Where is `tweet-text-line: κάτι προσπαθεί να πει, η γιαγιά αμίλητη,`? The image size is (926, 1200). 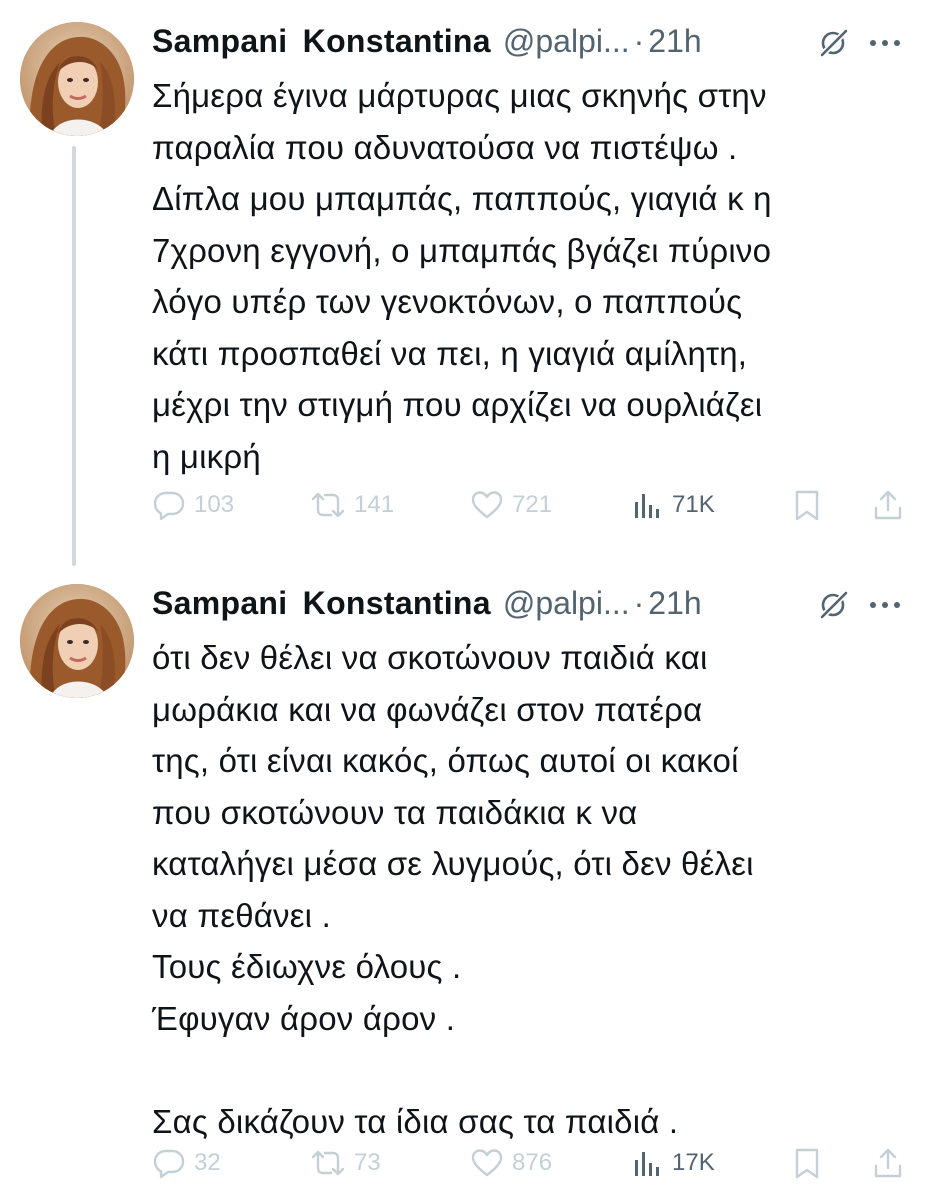 tweet-text-line: κάτι προσπαθεί να πει, η γιαγιά αμίλητη, is located at coordinates (450, 353).